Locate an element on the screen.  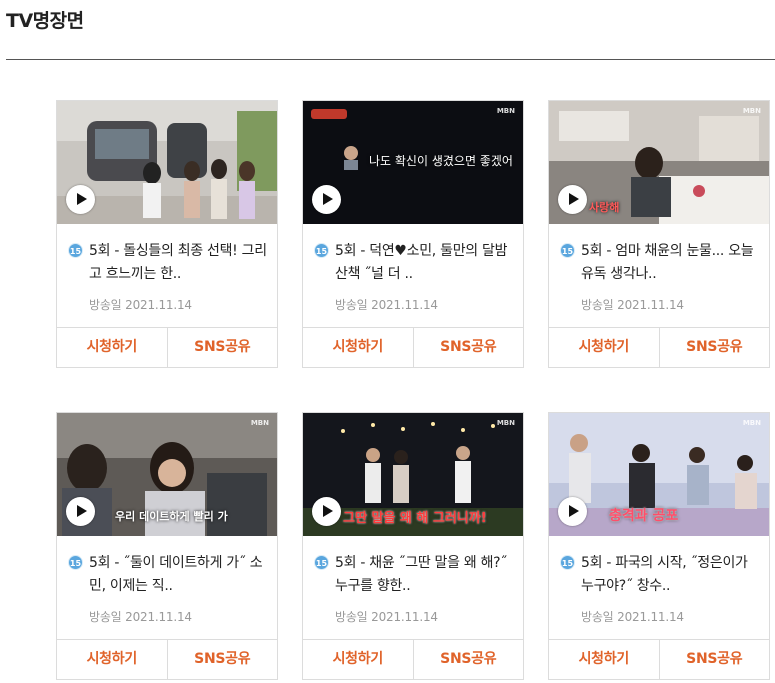
clip-title: 5회 - 엄마 채윤의 눈물... 오늘 유독 생각나.. is located at coordinates (670, 263).